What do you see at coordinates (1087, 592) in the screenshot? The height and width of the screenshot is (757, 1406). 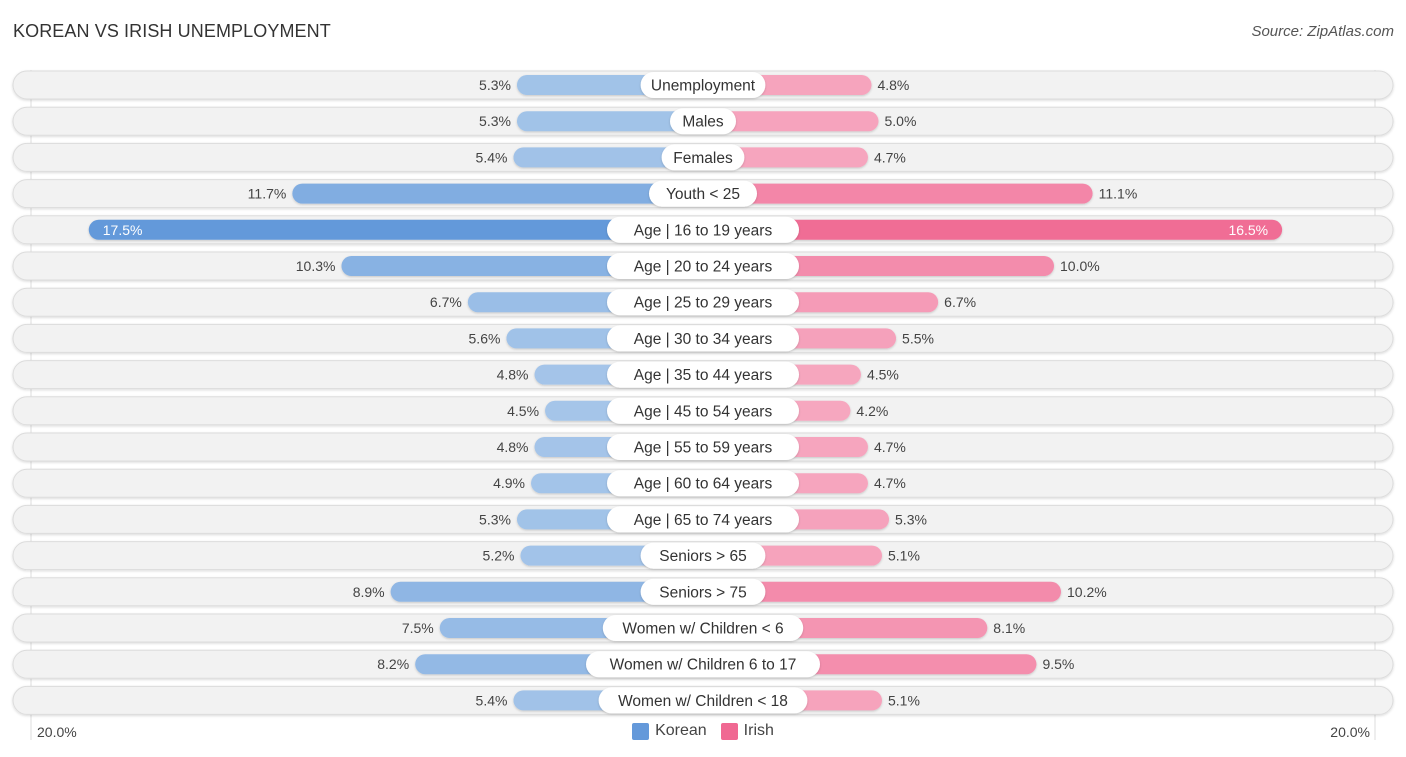 I see `value-label-irish: 10.2%` at bounding box center [1087, 592].